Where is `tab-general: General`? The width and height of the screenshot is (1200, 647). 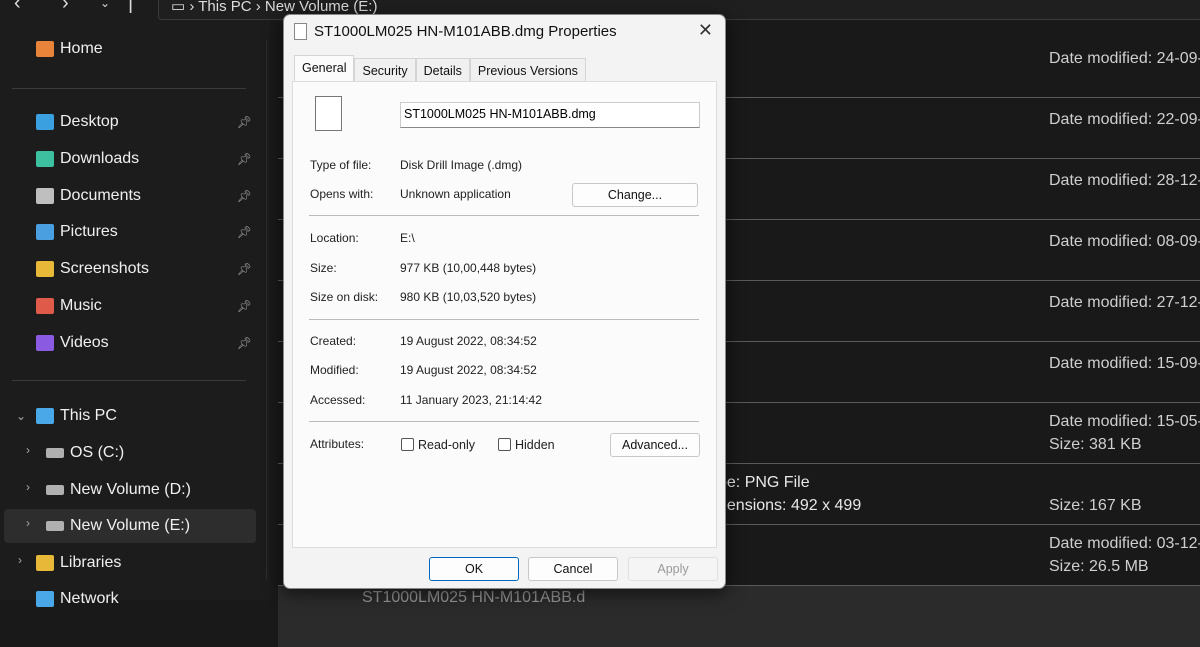
tab-general: General is located at coordinates (324, 68).